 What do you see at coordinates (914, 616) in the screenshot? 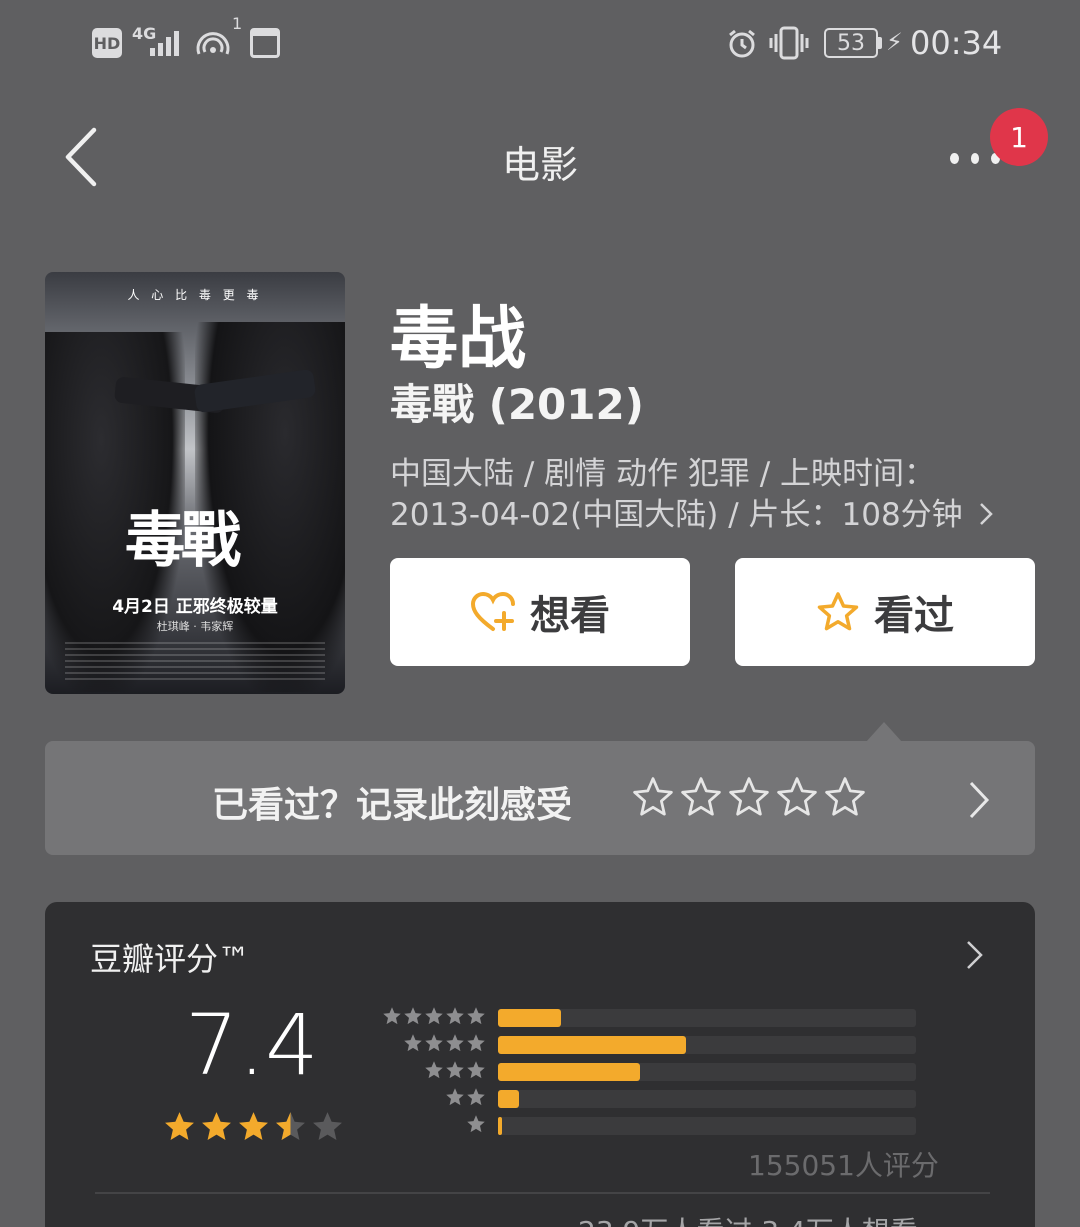
I see `watched-label: 看过` at bounding box center [914, 616].